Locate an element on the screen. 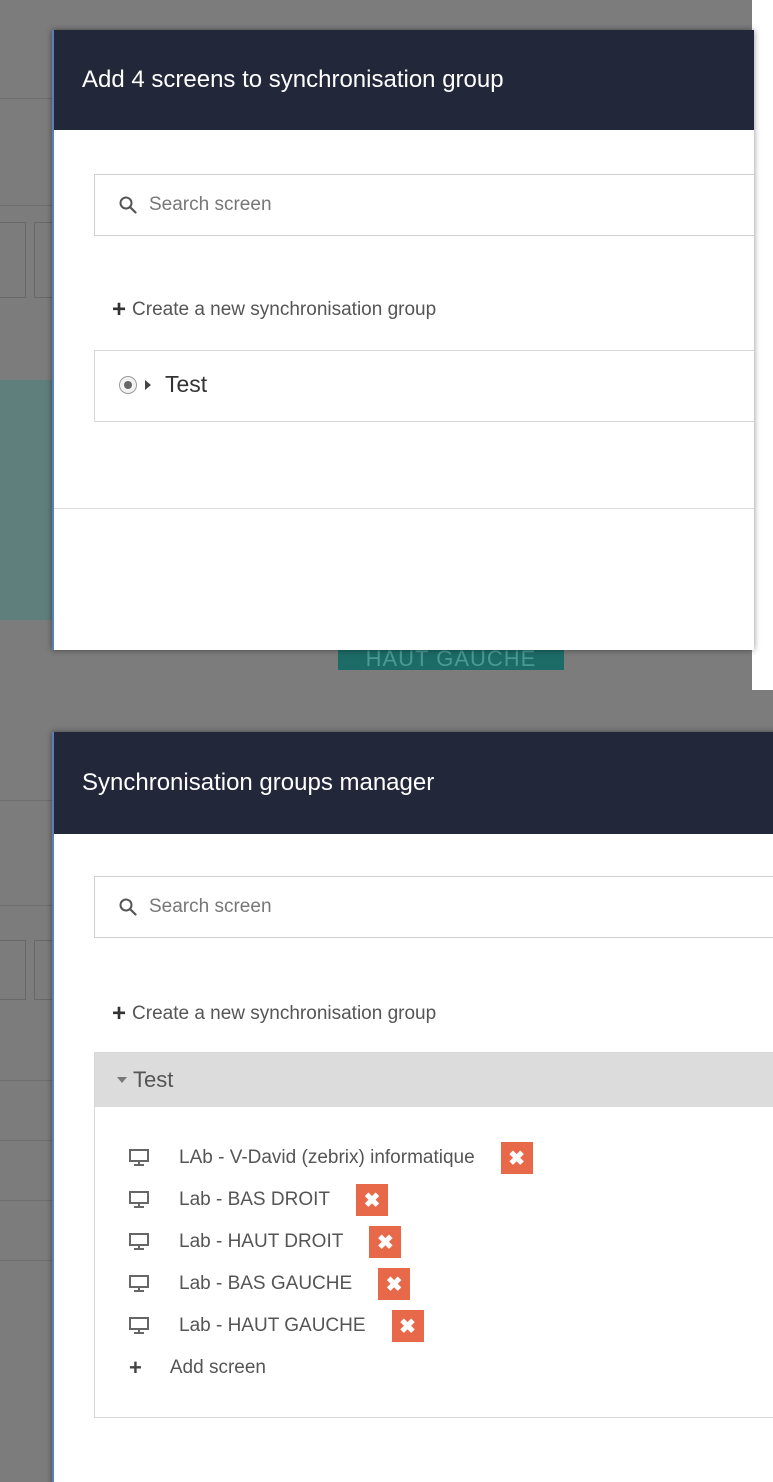 The width and height of the screenshot is (773, 1482). screen-name: Lab - HAUT DROIT is located at coordinates (261, 1241).